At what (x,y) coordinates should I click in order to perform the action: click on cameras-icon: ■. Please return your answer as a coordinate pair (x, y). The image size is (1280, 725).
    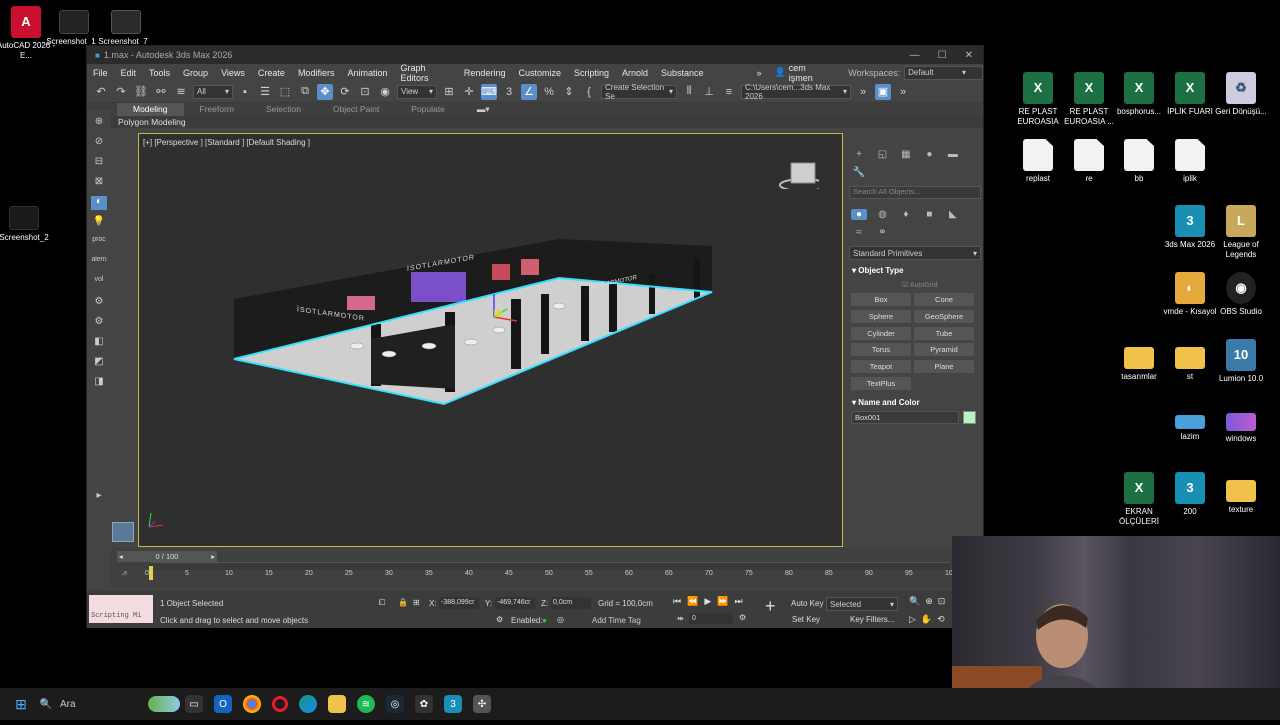
    Looking at the image, I should click on (929, 214).